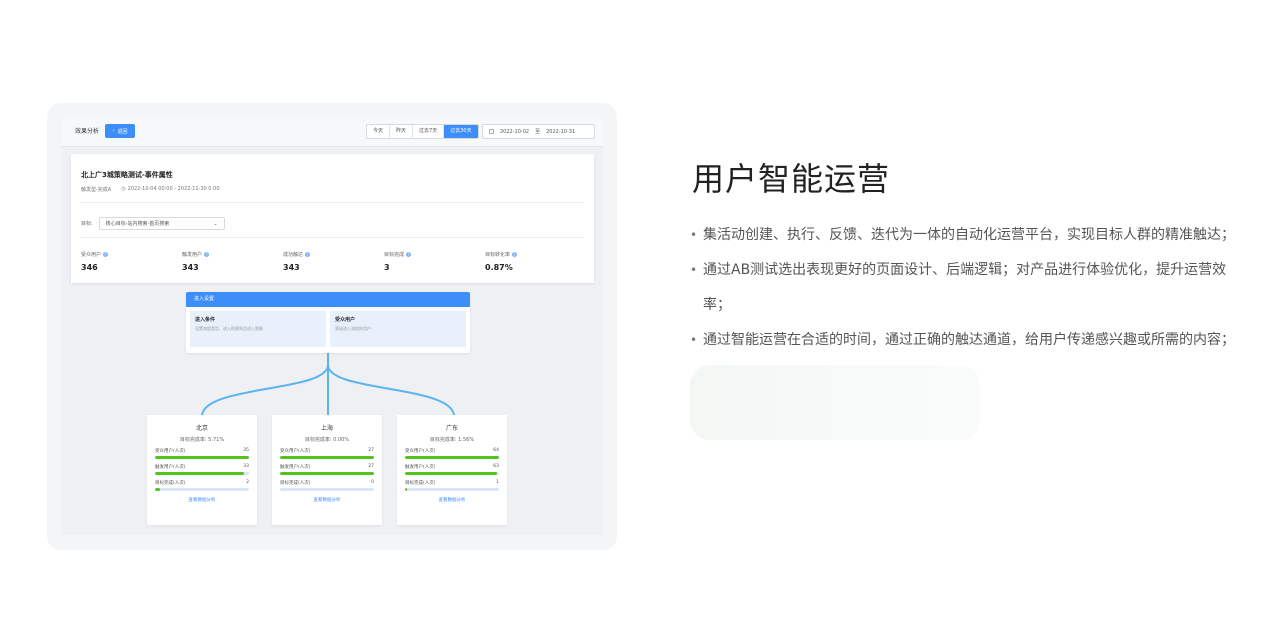 The image size is (1285, 638). What do you see at coordinates (496, 450) in the screenshot?
I see `stat-value: 64` at bounding box center [496, 450].